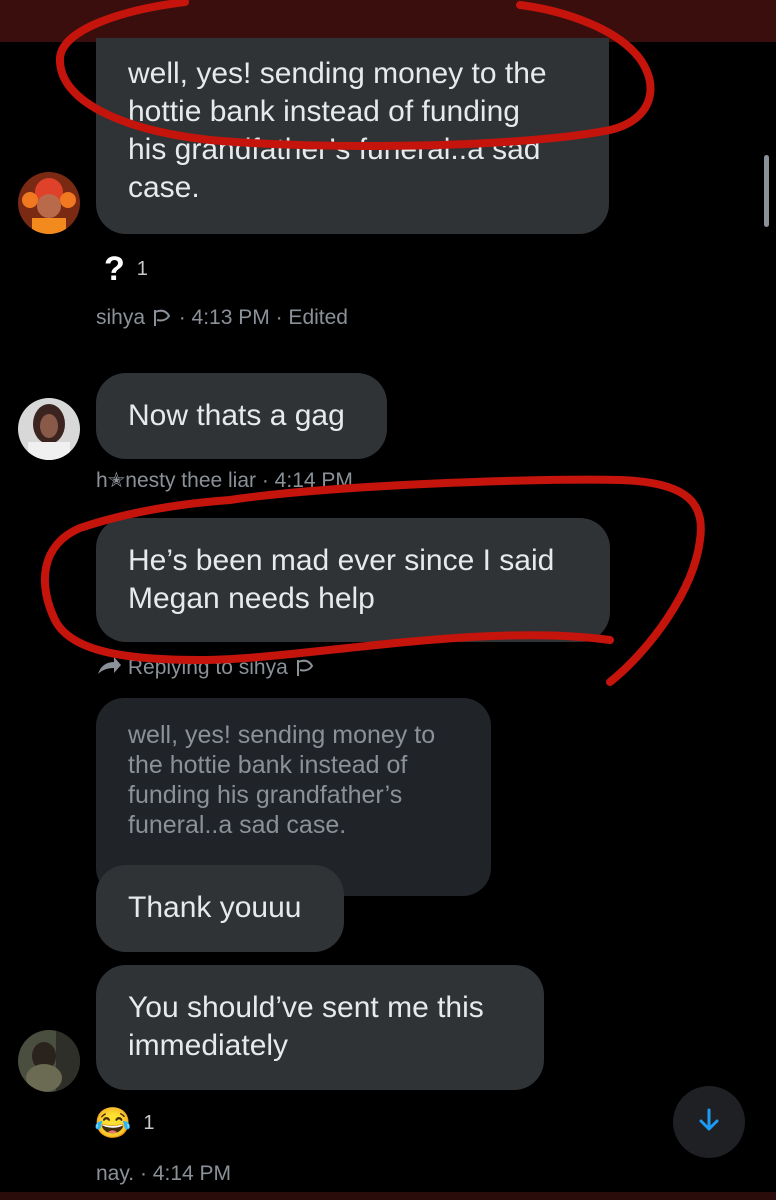  Describe the element at coordinates (311, 317) in the screenshot. I see `edited-label: · Edited` at that location.